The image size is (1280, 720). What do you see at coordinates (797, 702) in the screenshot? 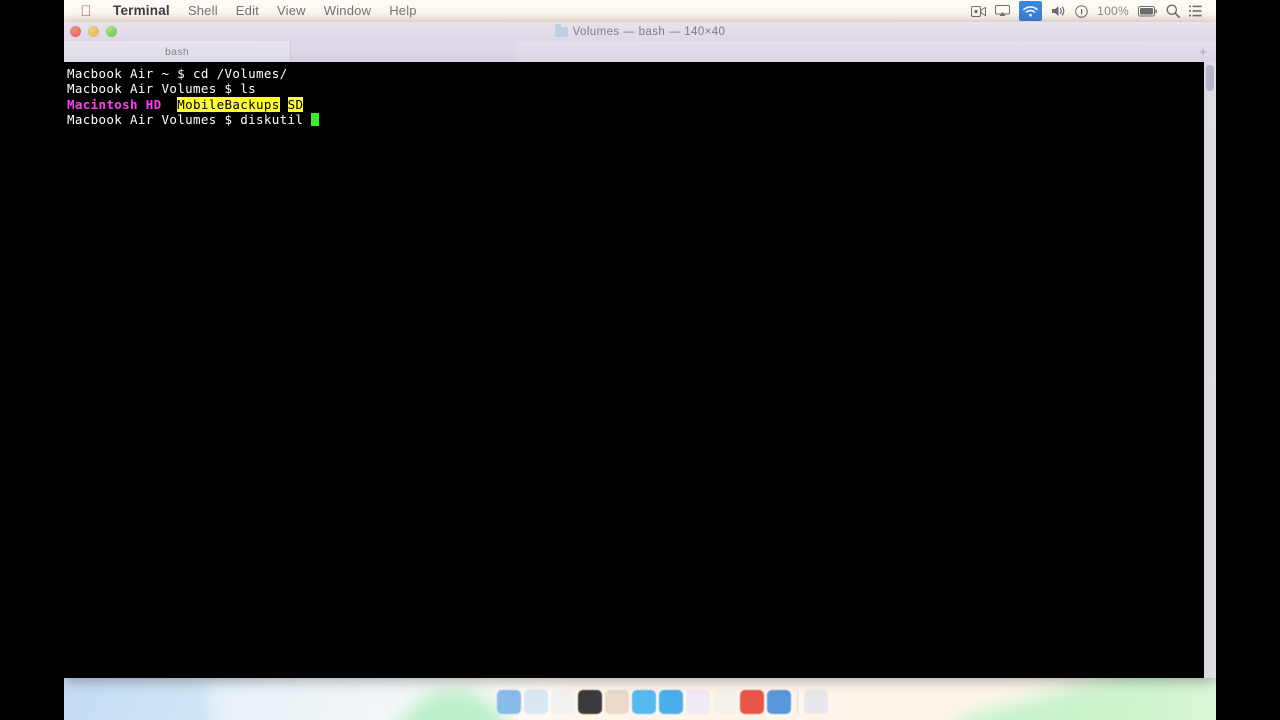
I see `dock-separator` at bounding box center [797, 702].